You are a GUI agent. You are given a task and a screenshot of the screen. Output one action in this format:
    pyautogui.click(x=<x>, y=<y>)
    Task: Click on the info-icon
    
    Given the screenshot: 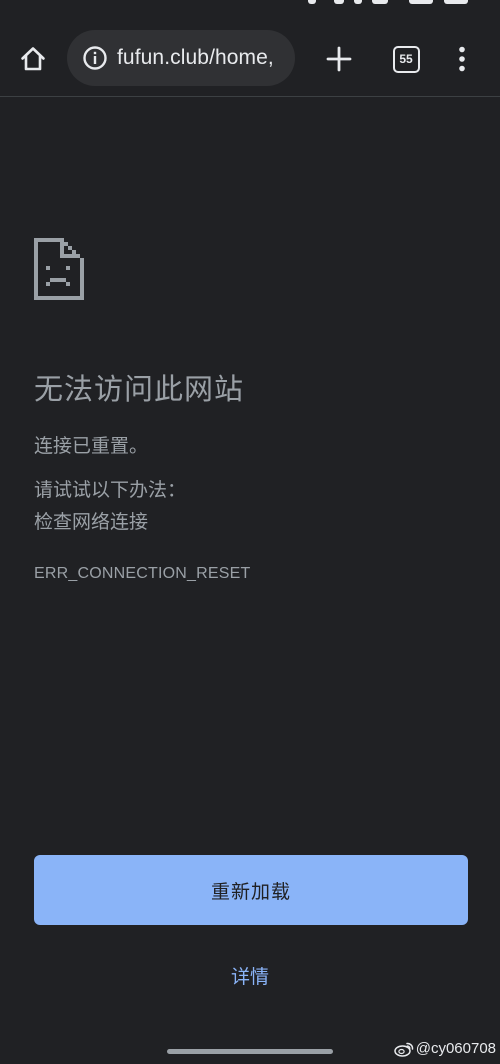 What is the action you would take?
    pyautogui.click(x=95, y=58)
    